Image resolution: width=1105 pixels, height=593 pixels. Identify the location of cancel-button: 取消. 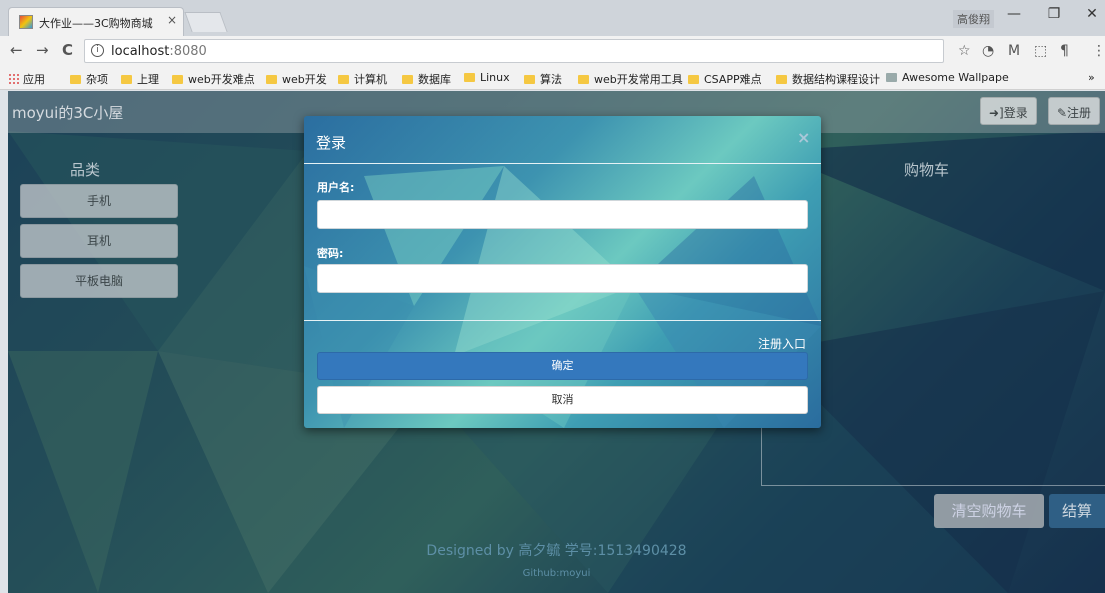
(562, 400).